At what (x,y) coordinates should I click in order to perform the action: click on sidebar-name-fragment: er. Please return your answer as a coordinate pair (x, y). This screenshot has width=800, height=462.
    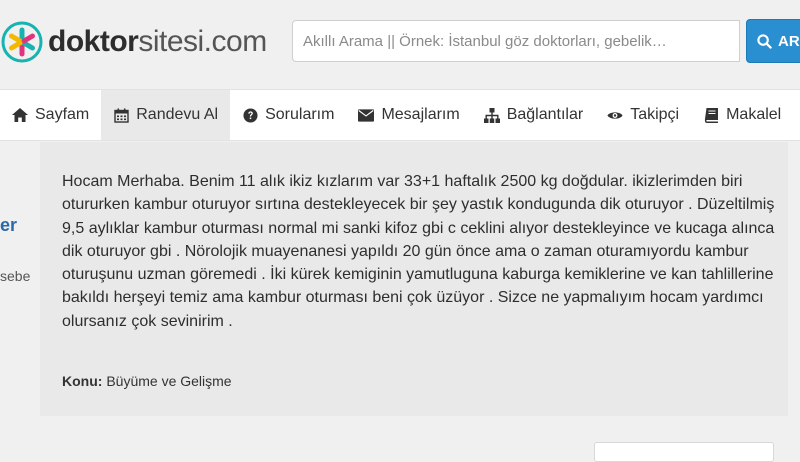
    Looking at the image, I should click on (8, 225).